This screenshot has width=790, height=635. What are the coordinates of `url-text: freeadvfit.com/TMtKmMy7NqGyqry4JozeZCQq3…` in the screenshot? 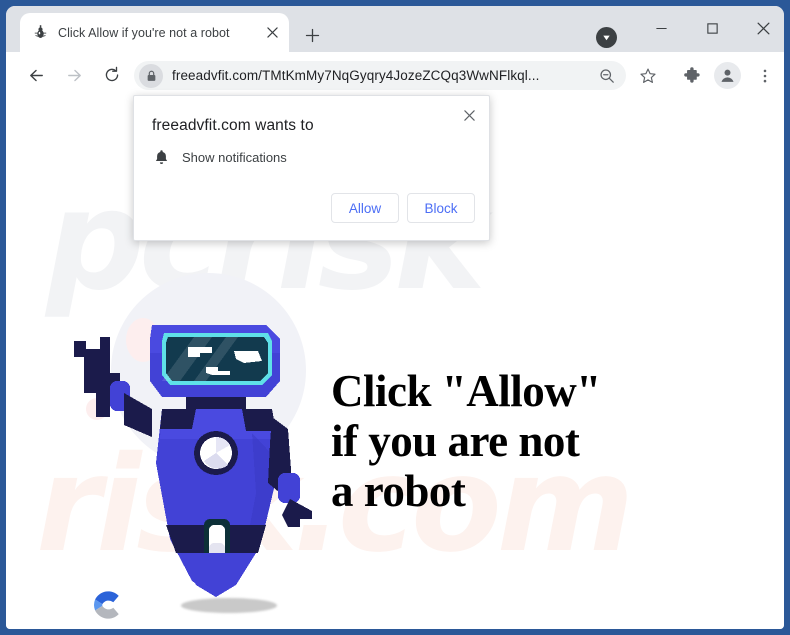 It's located at (383, 75).